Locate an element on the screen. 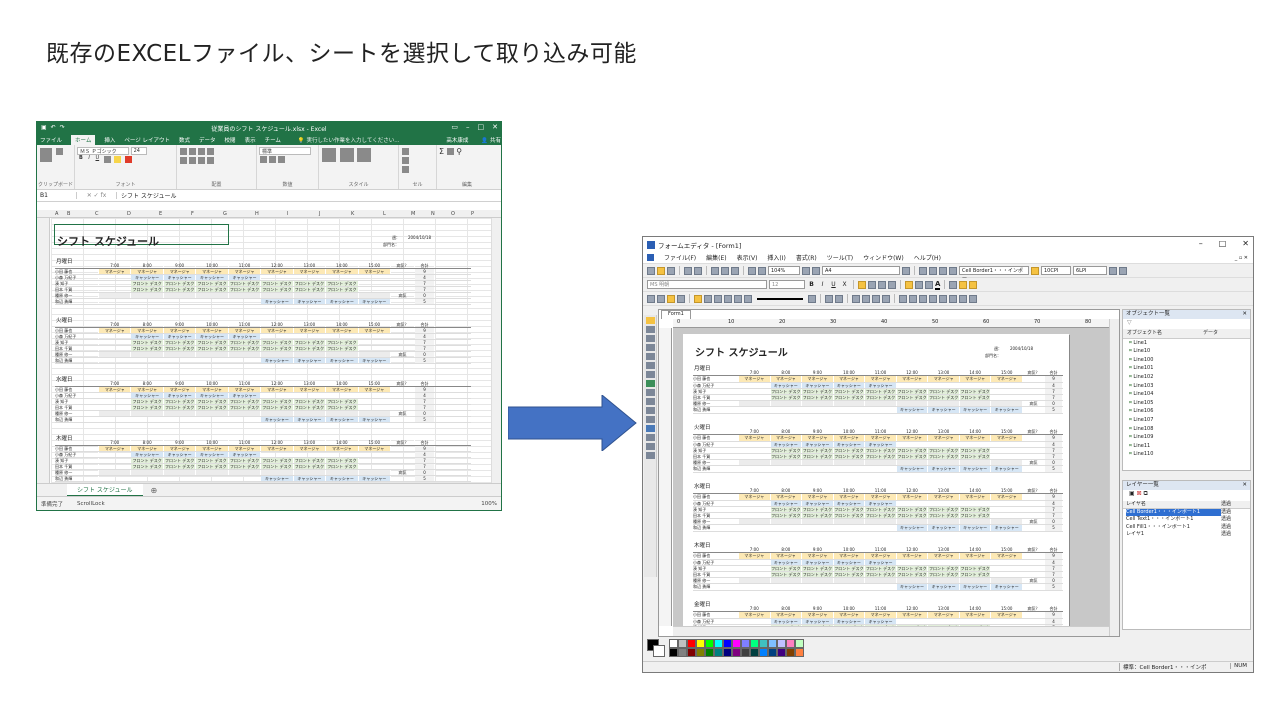 Image resolution: width=1280 pixels, height=720 pixels. doc-tab: Form1 is located at coordinates (676, 314).